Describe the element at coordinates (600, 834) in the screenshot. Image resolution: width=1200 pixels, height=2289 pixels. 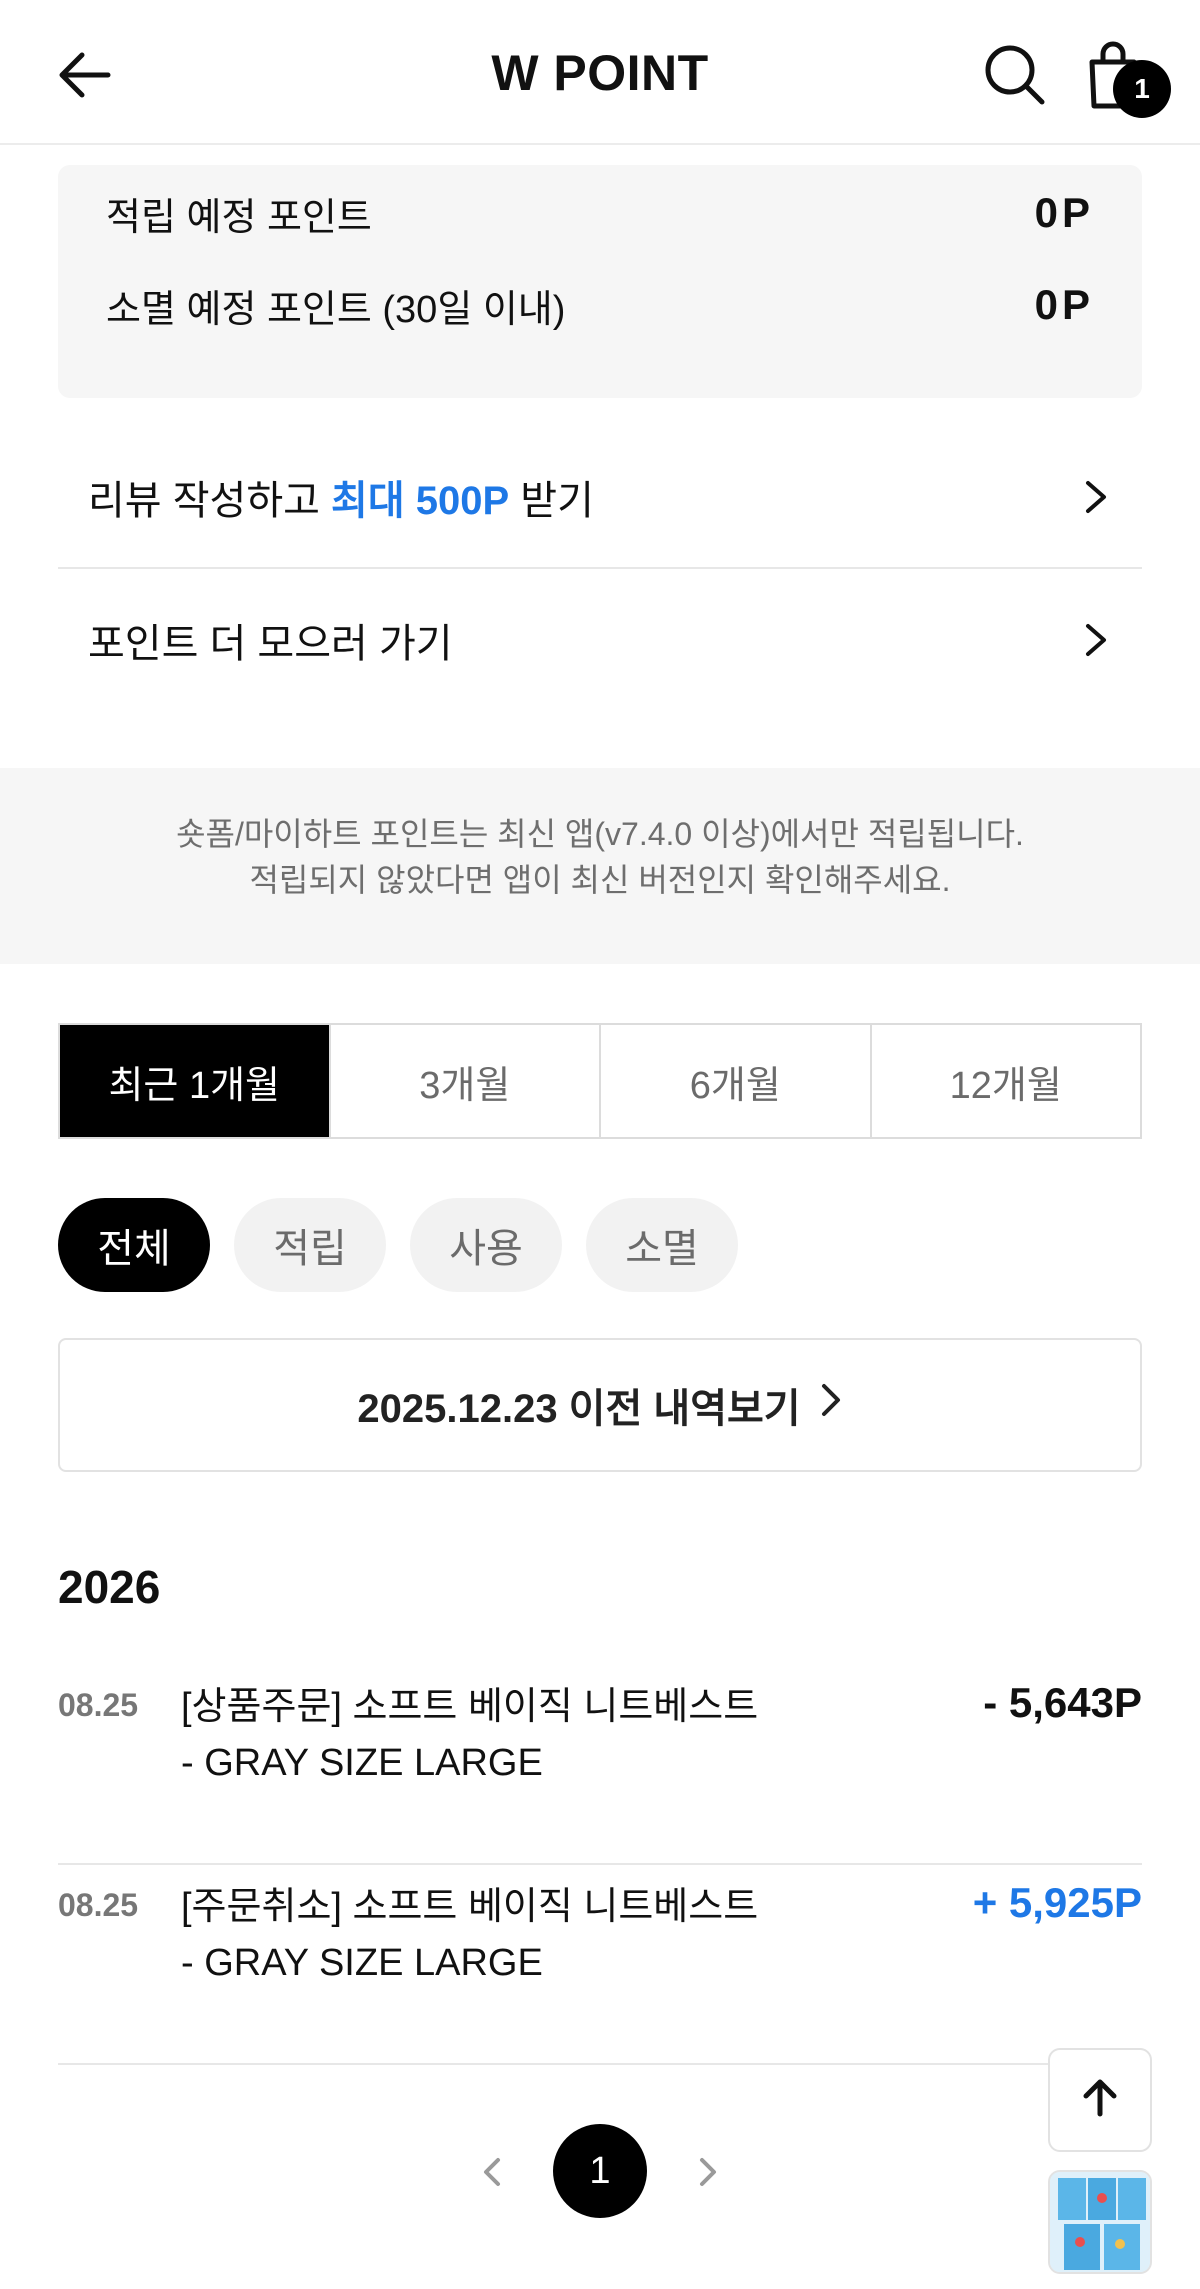
I see `notice-line-1: 숏폼/마이하트 포인트는 최신 앱(v7.4.0 이상)에서만 적립됩니다.` at that location.